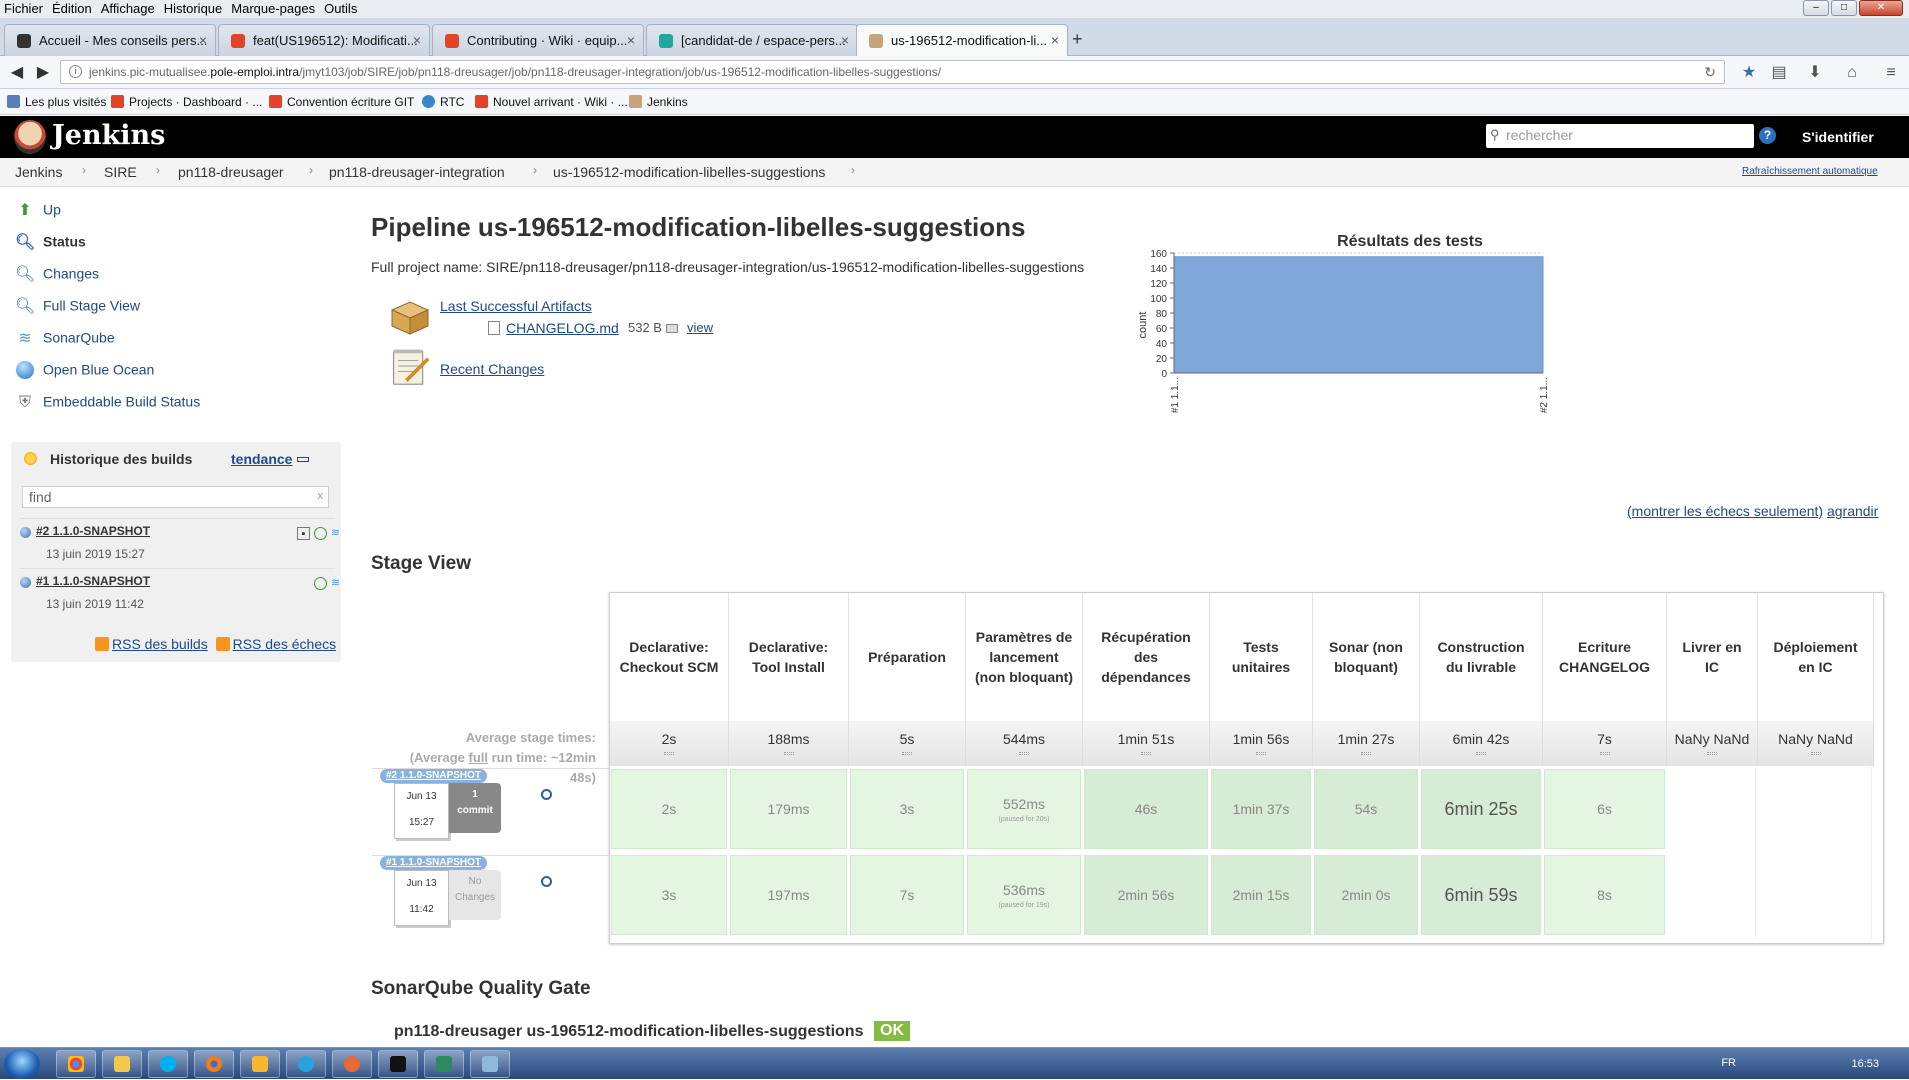  What do you see at coordinates (1728, 1063) in the screenshot?
I see `language-indicator: FR` at bounding box center [1728, 1063].